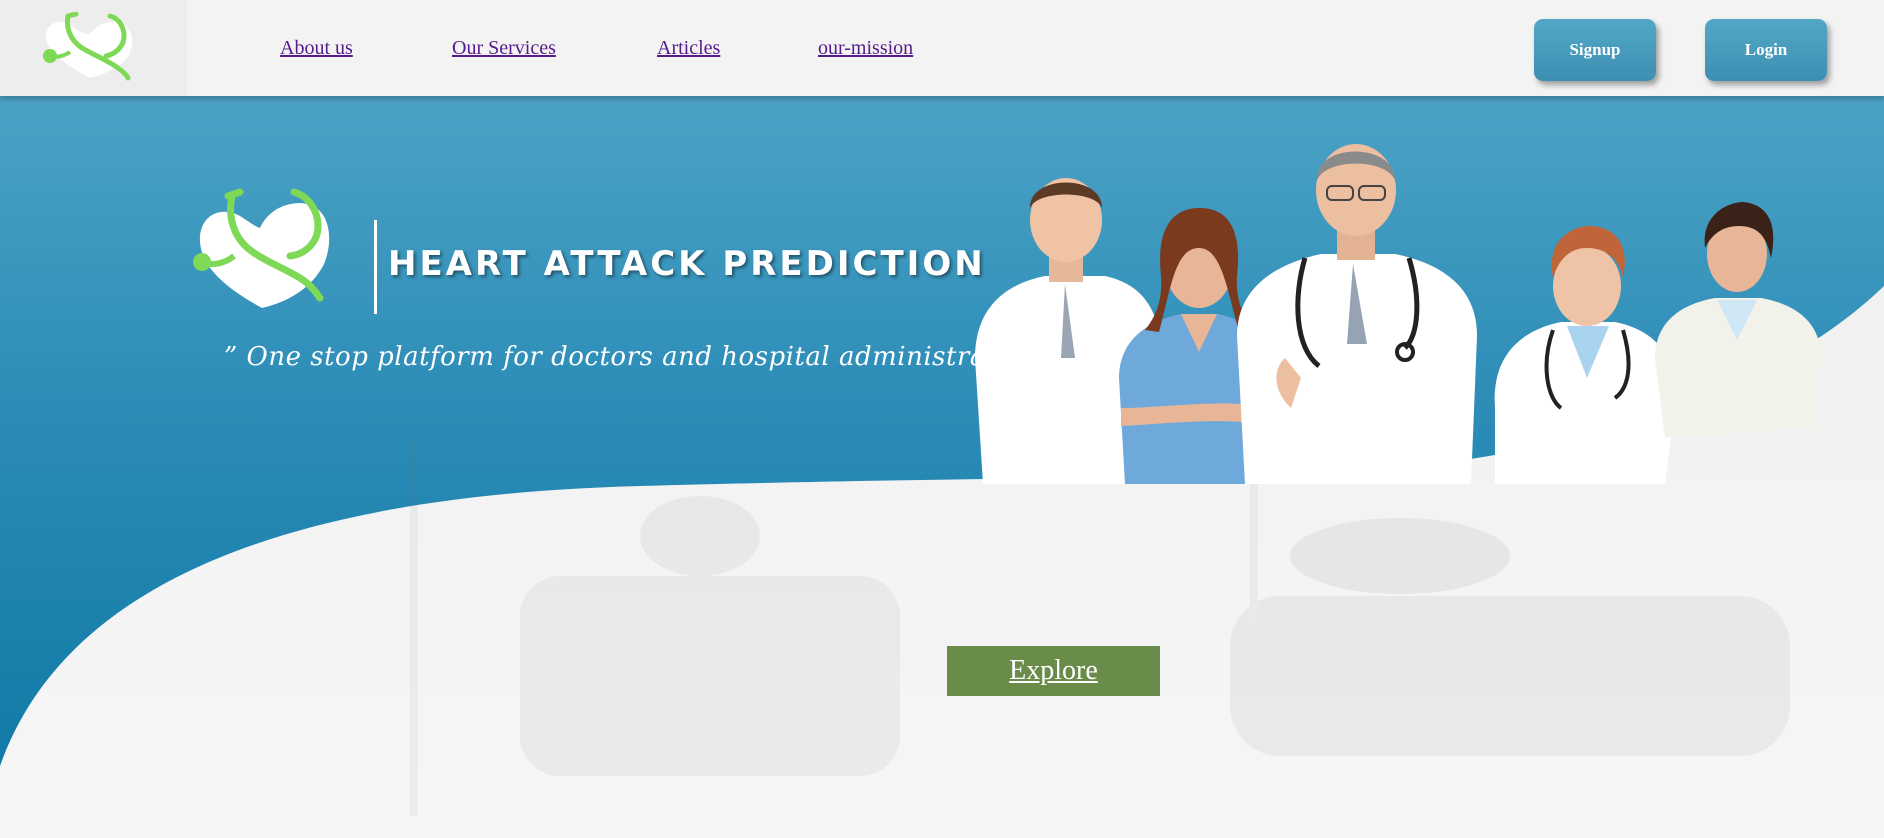 This screenshot has height=838, width=1884. Describe the element at coordinates (316, 48) in the screenshot. I see `nav-link-about-us: About us` at that location.